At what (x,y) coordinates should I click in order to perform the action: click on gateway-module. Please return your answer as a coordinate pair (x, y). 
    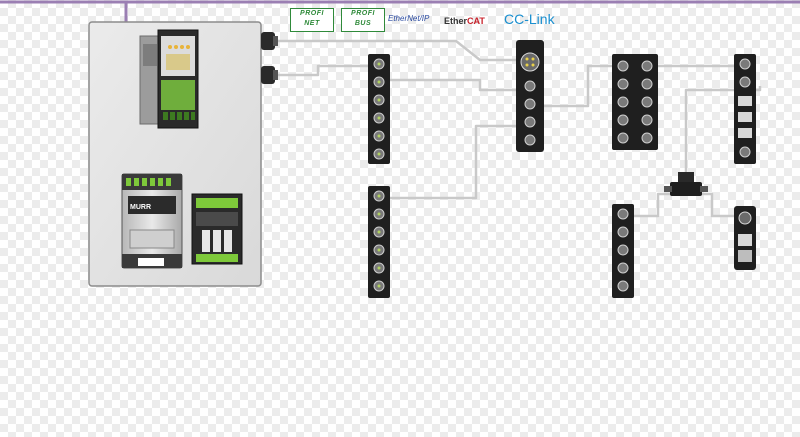
    Looking at the image, I should click on (169, 79).